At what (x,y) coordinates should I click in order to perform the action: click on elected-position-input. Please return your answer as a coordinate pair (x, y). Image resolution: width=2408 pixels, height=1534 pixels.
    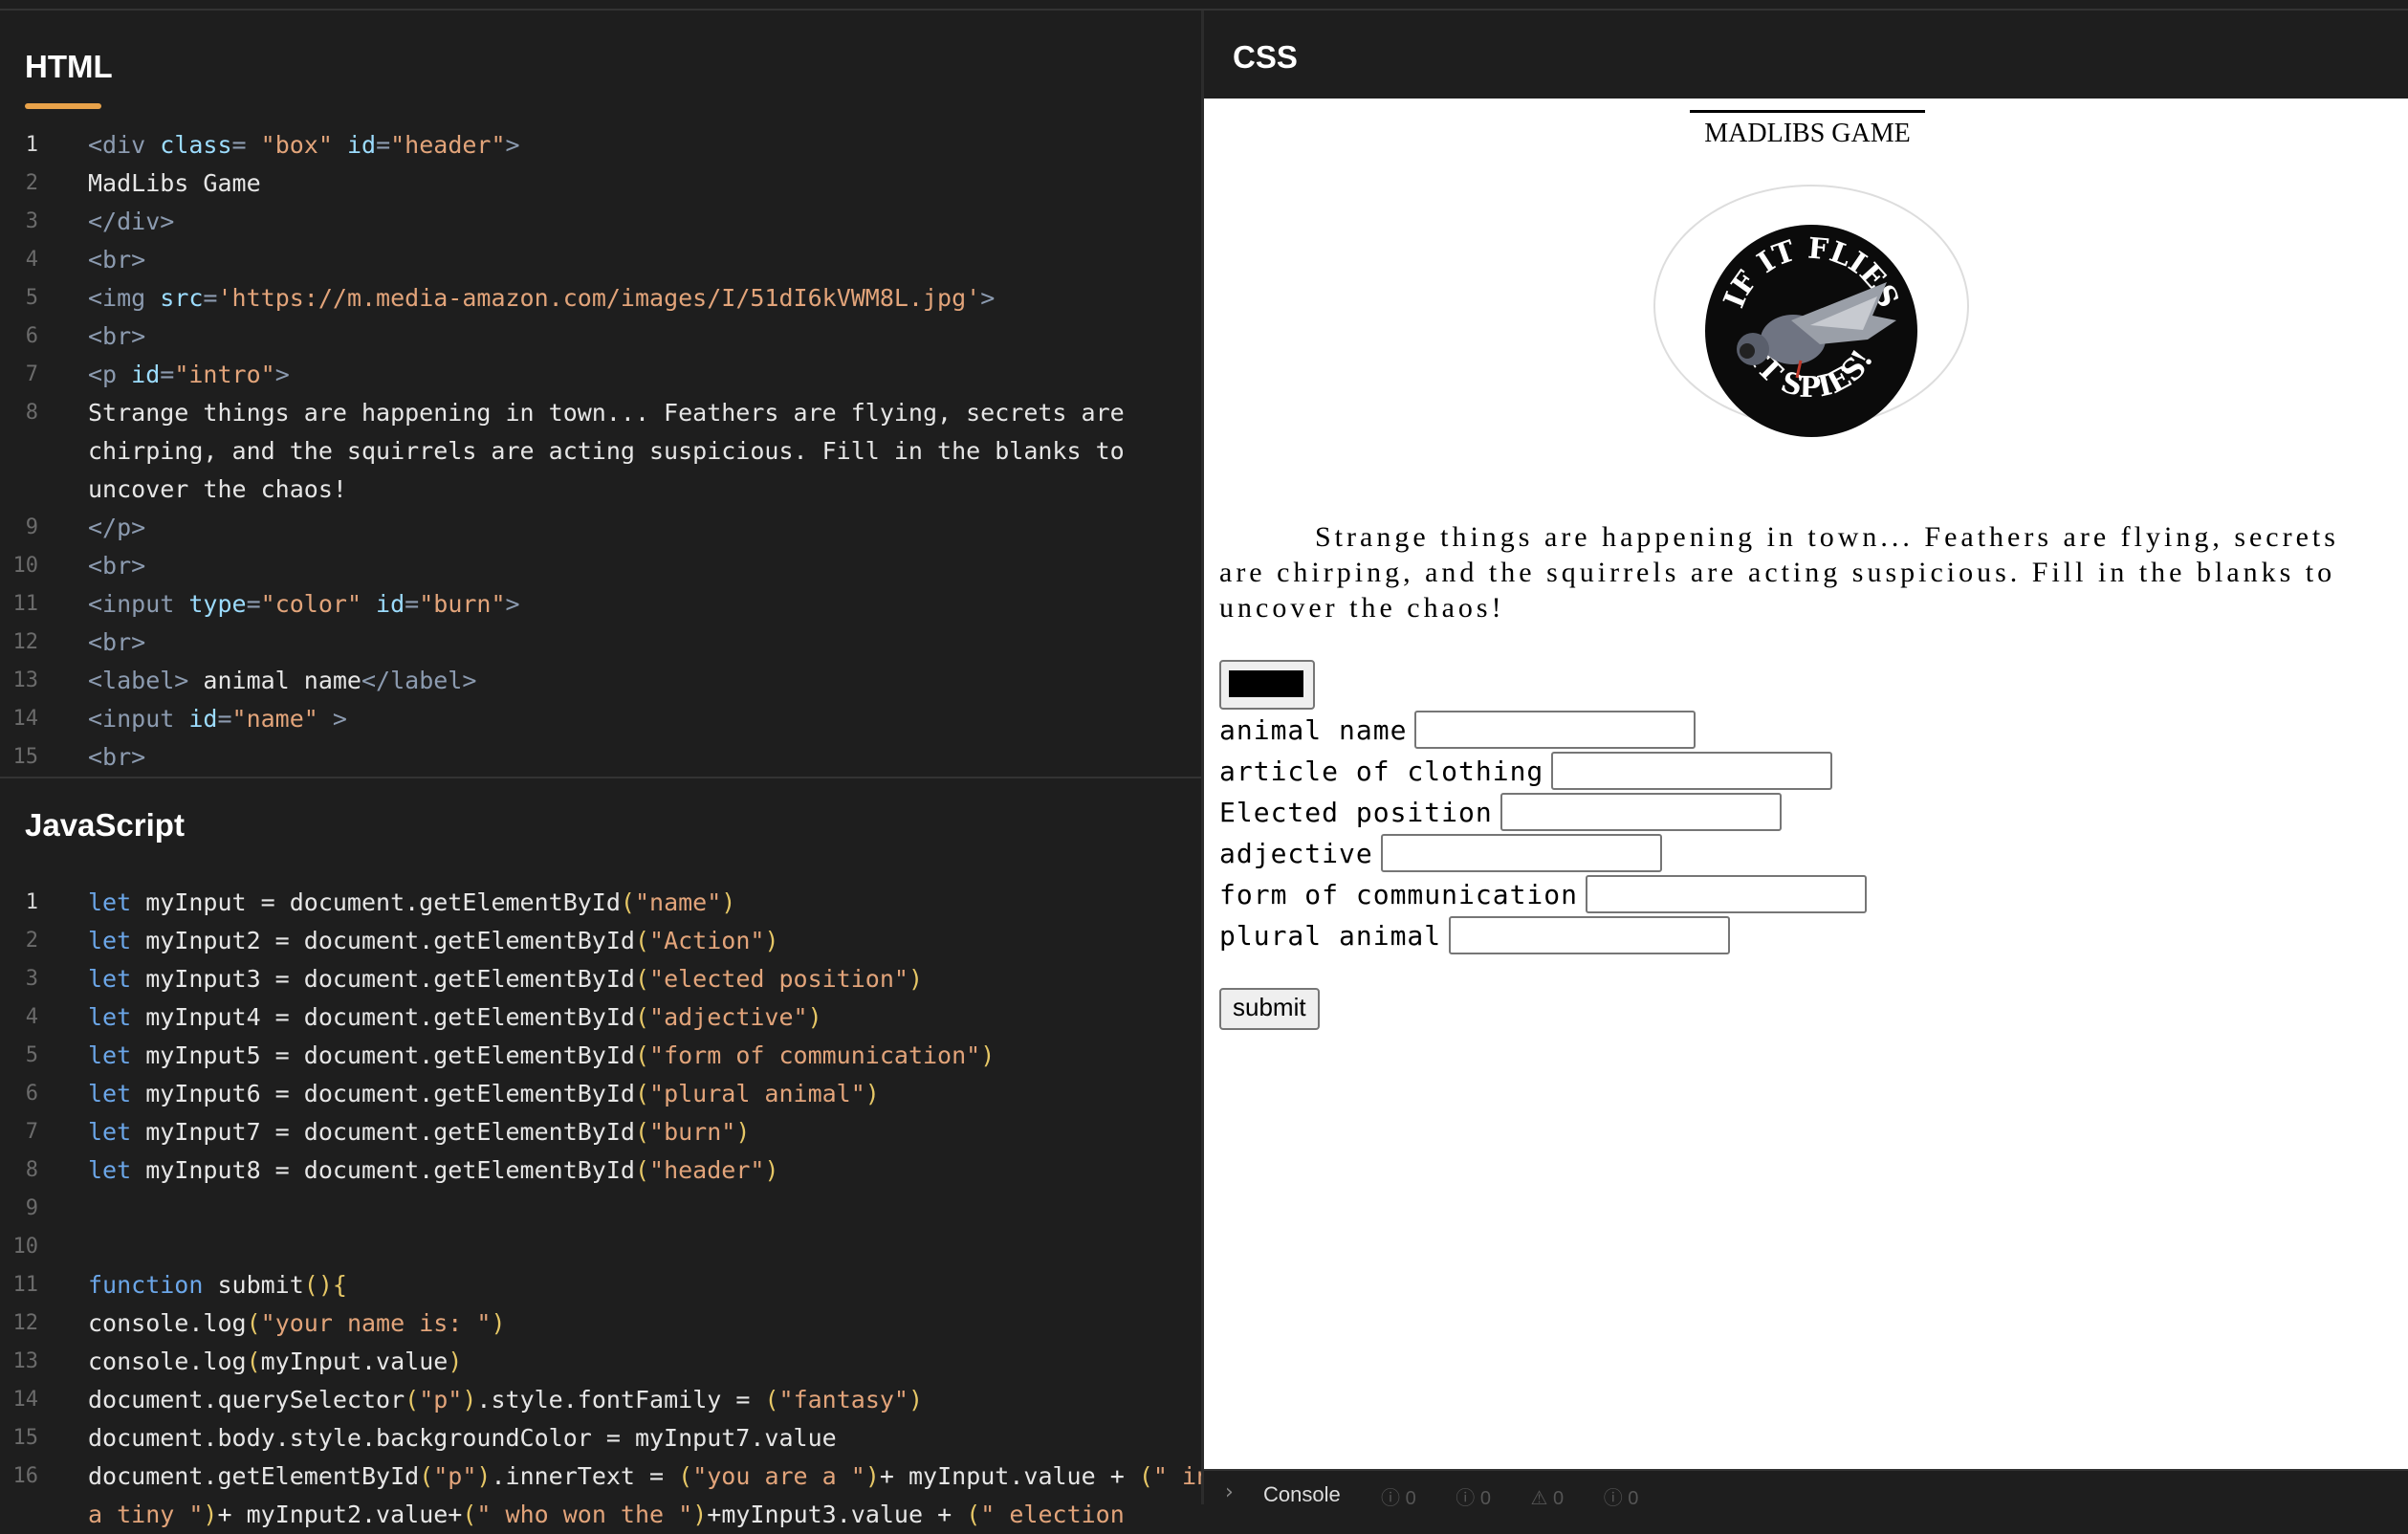
    Looking at the image, I should click on (1641, 812).